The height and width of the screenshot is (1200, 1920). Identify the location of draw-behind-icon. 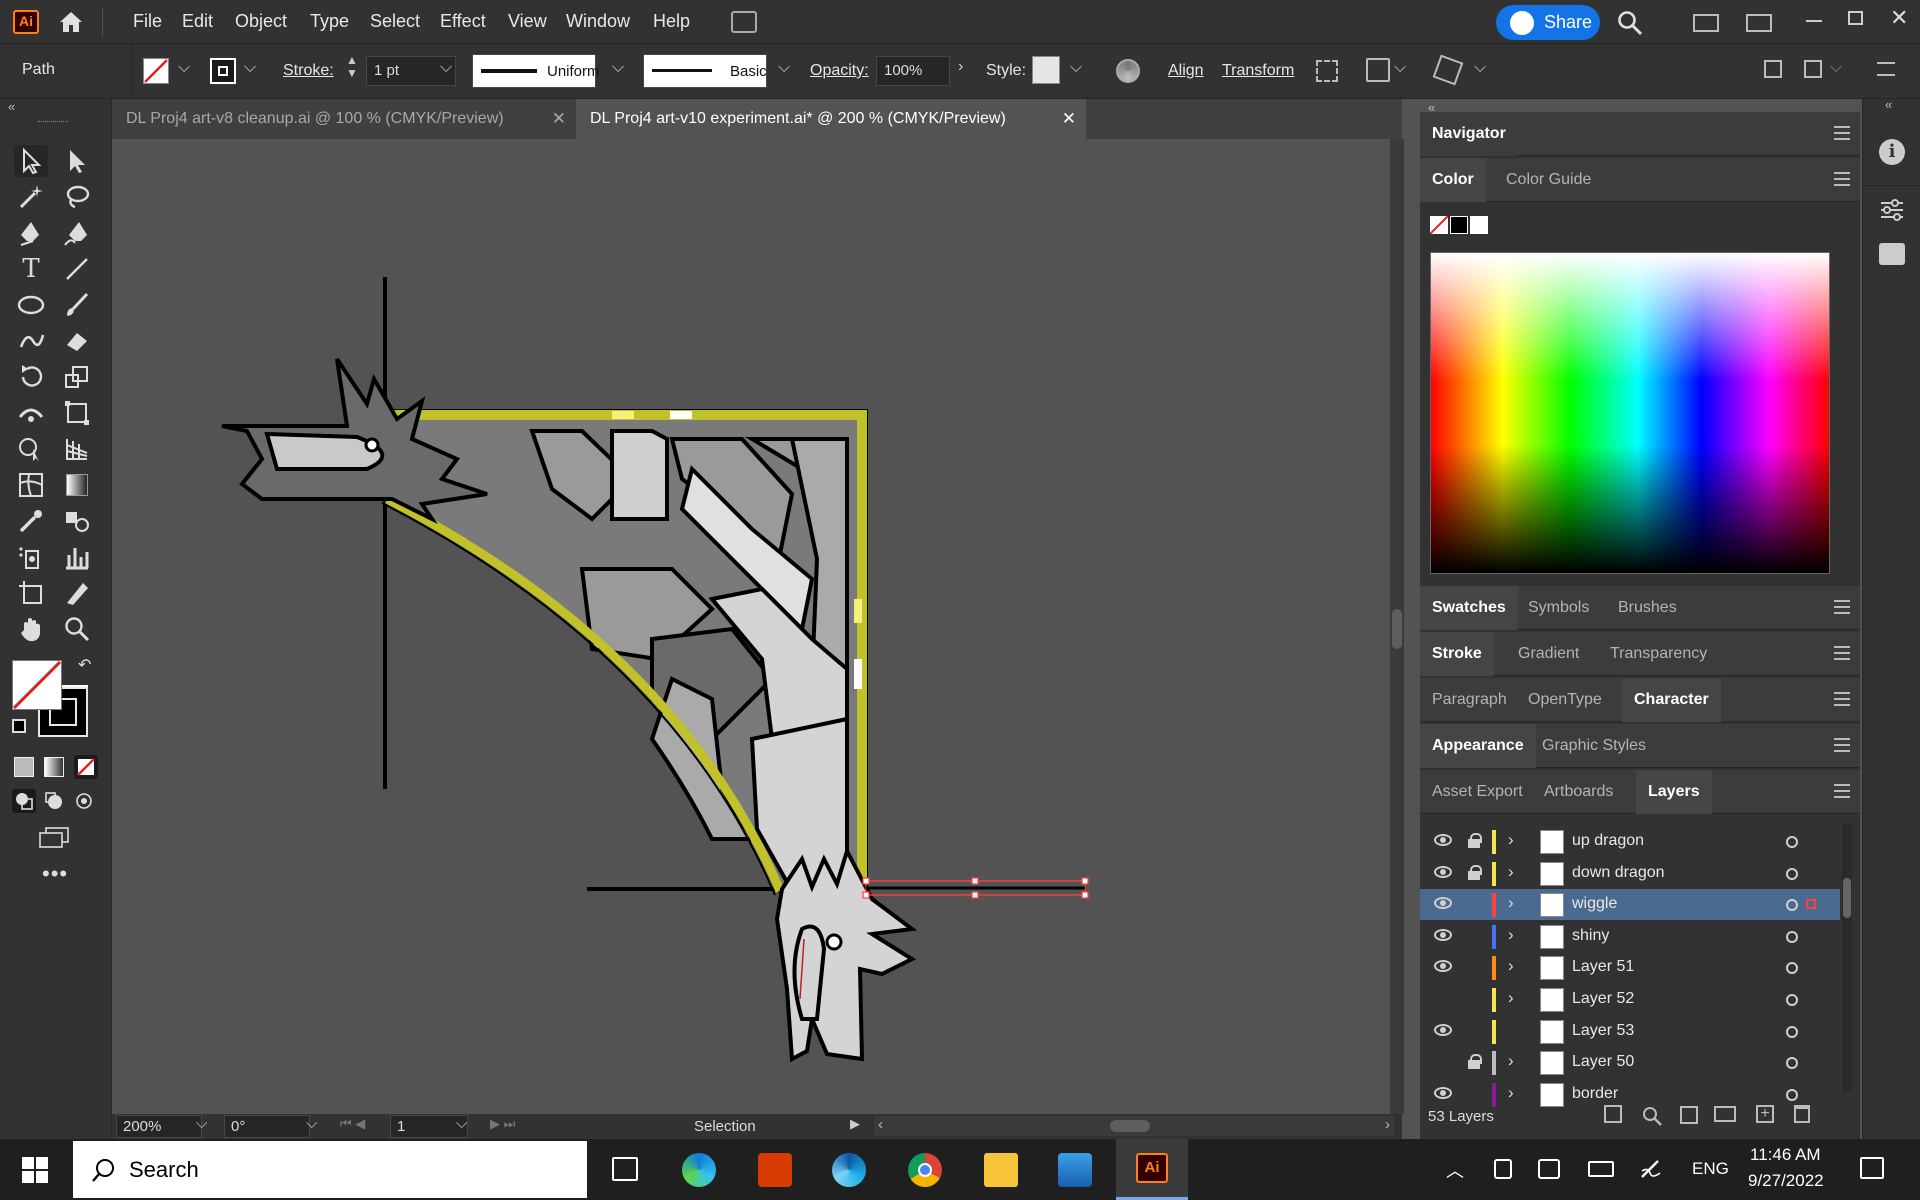
(54, 801).